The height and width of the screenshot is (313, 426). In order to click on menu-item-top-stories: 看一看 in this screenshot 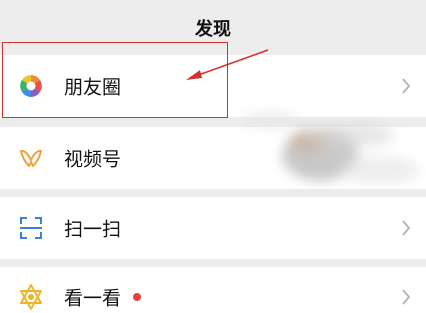, I will do `click(213, 290)`.